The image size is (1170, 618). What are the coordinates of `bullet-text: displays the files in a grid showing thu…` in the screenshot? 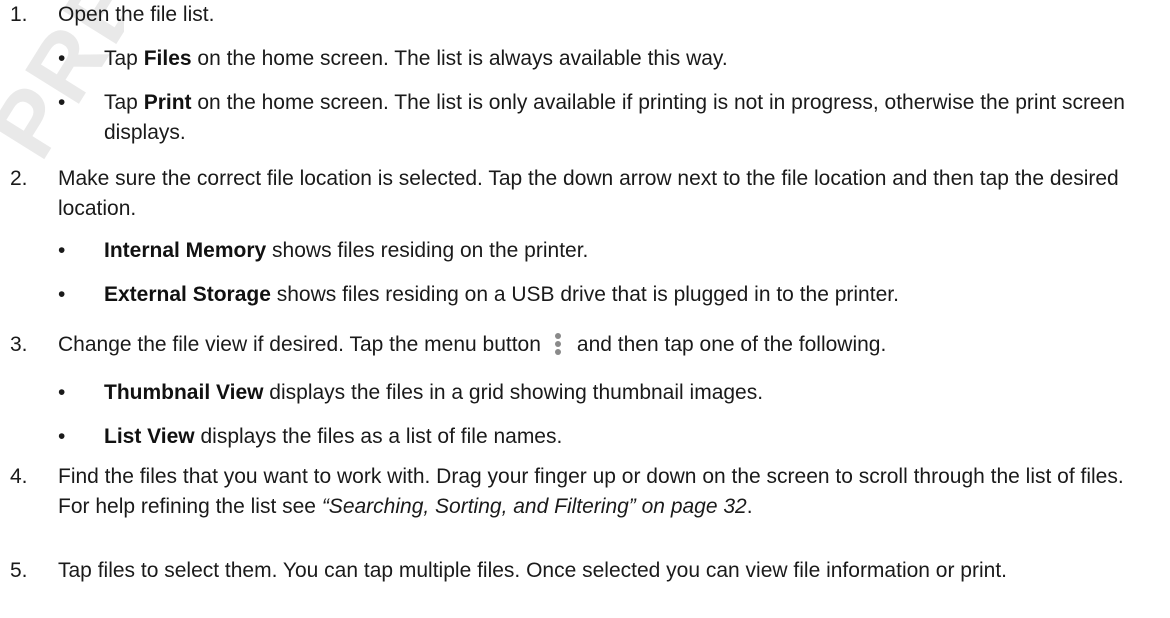 It's located at (513, 392).